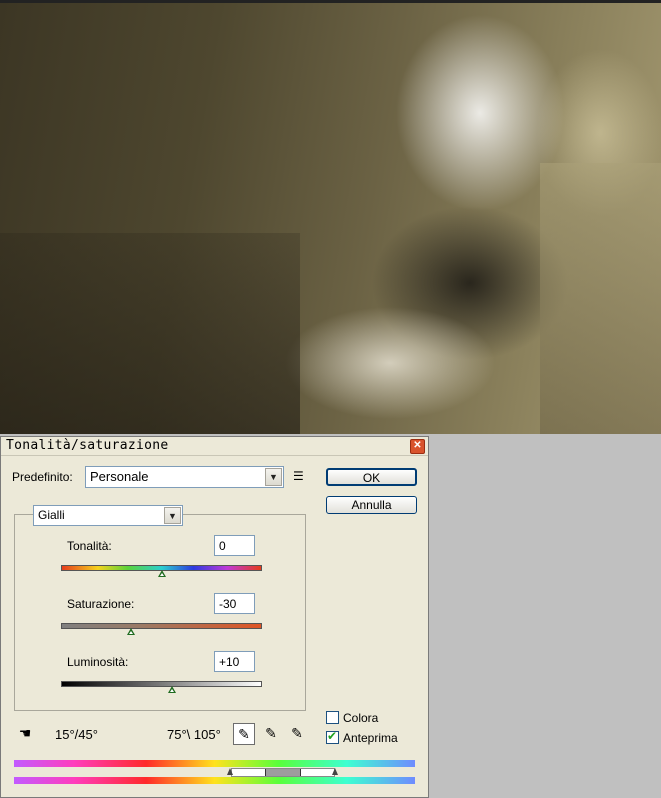 The height and width of the screenshot is (798, 661). I want to click on range-left-readout: 15°/45°, so click(76, 734).